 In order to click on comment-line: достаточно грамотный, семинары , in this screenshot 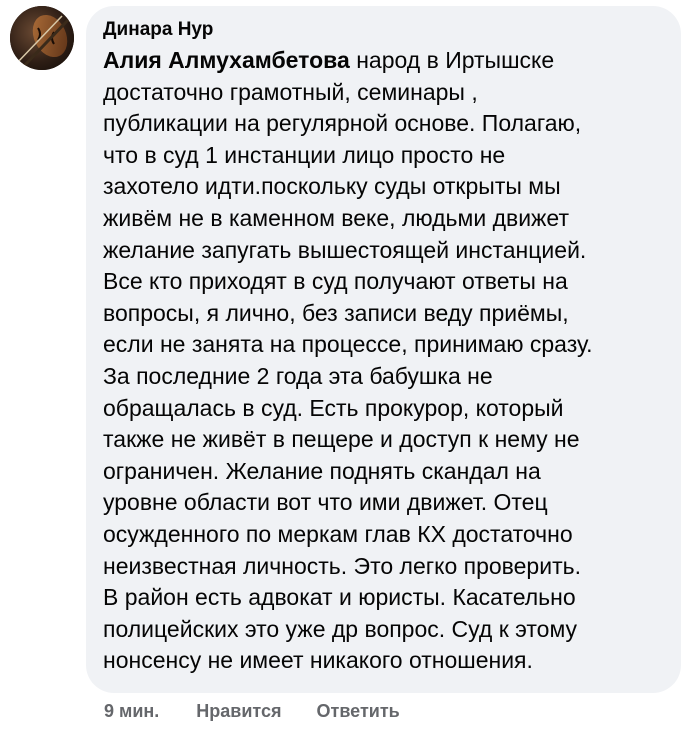, I will do `click(290, 91)`.